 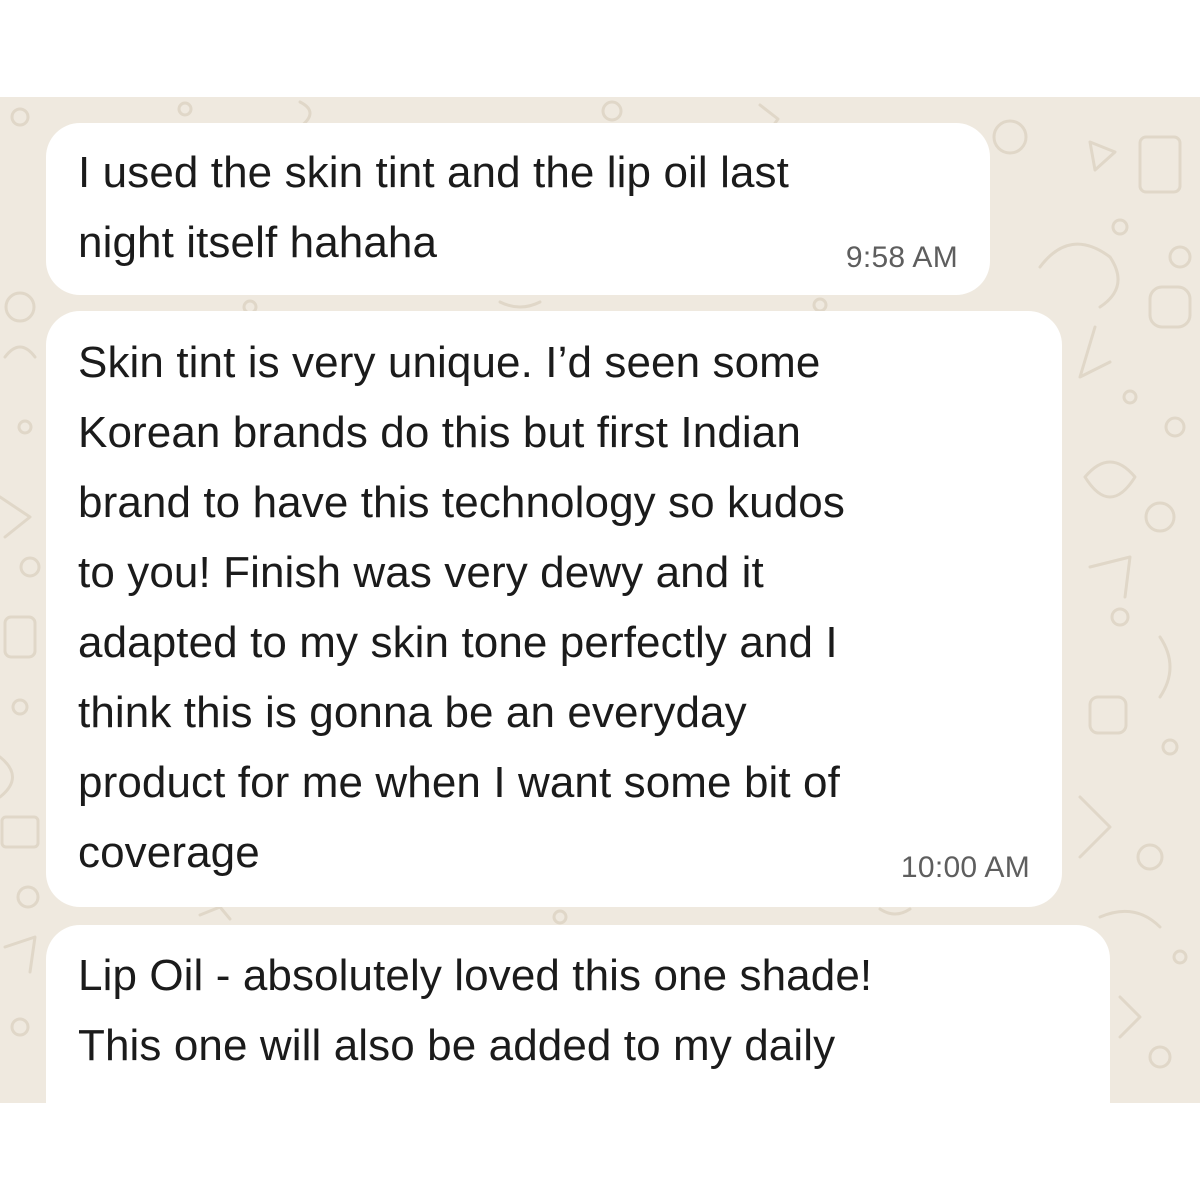 What do you see at coordinates (965, 867) in the screenshot?
I see `message-timestamp: 10:00 AM` at bounding box center [965, 867].